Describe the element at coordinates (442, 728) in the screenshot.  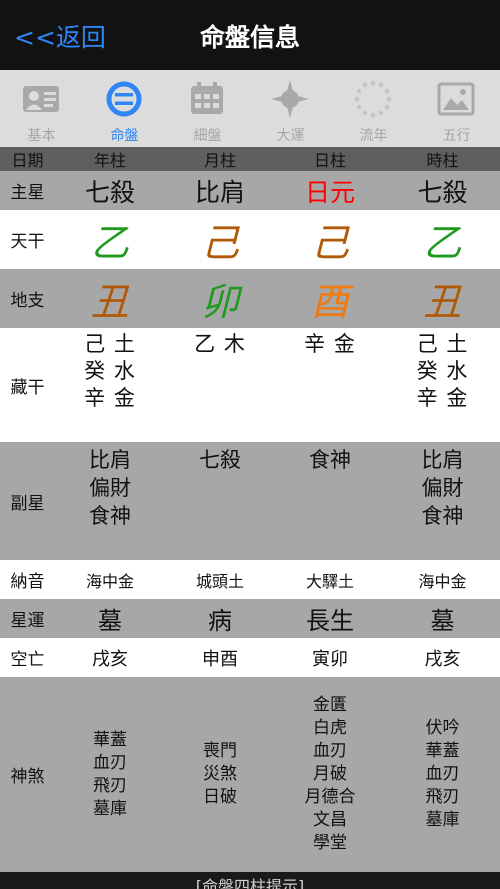
I see `shensha-line: 伏吟` at that location.